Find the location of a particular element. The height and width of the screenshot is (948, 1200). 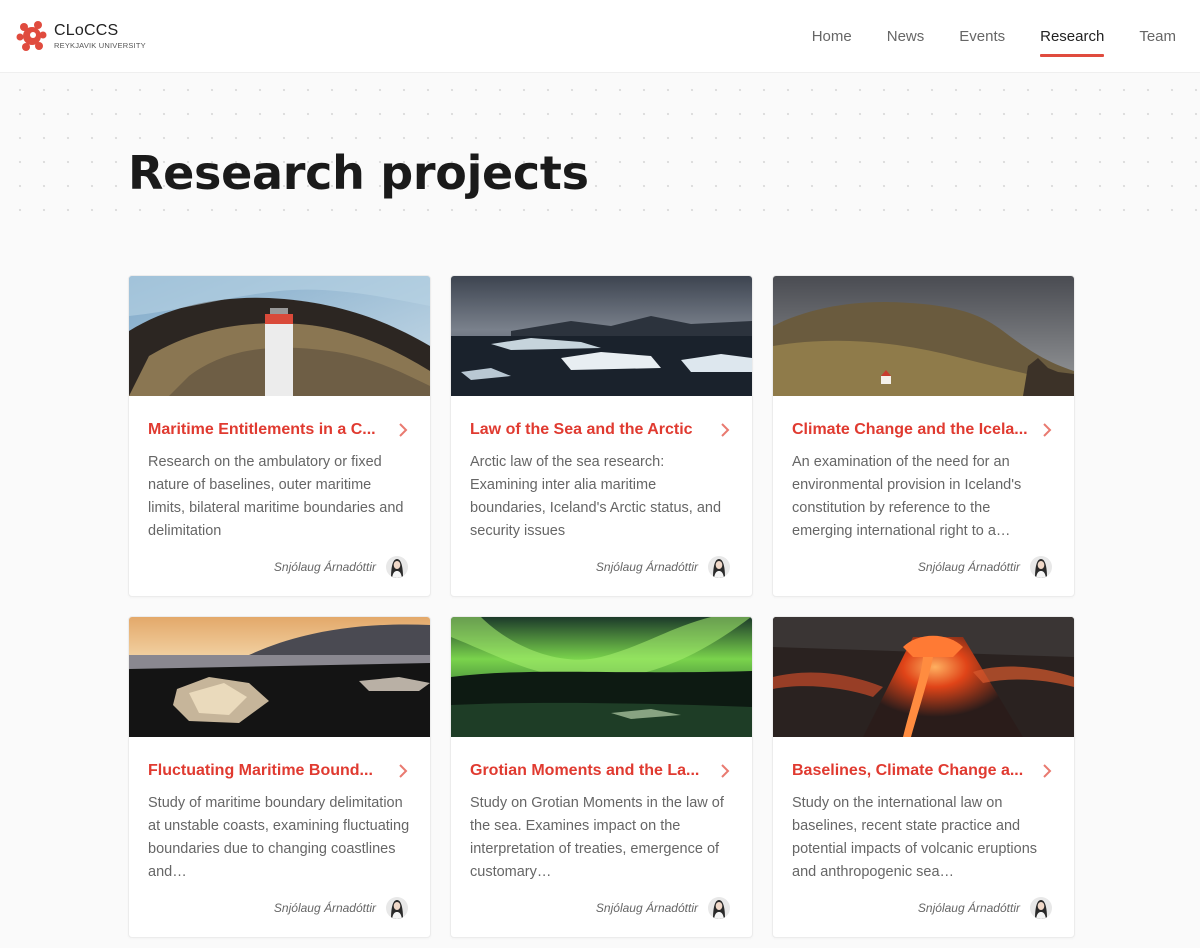

nav-events: Events is located at coordinates (982, 36).